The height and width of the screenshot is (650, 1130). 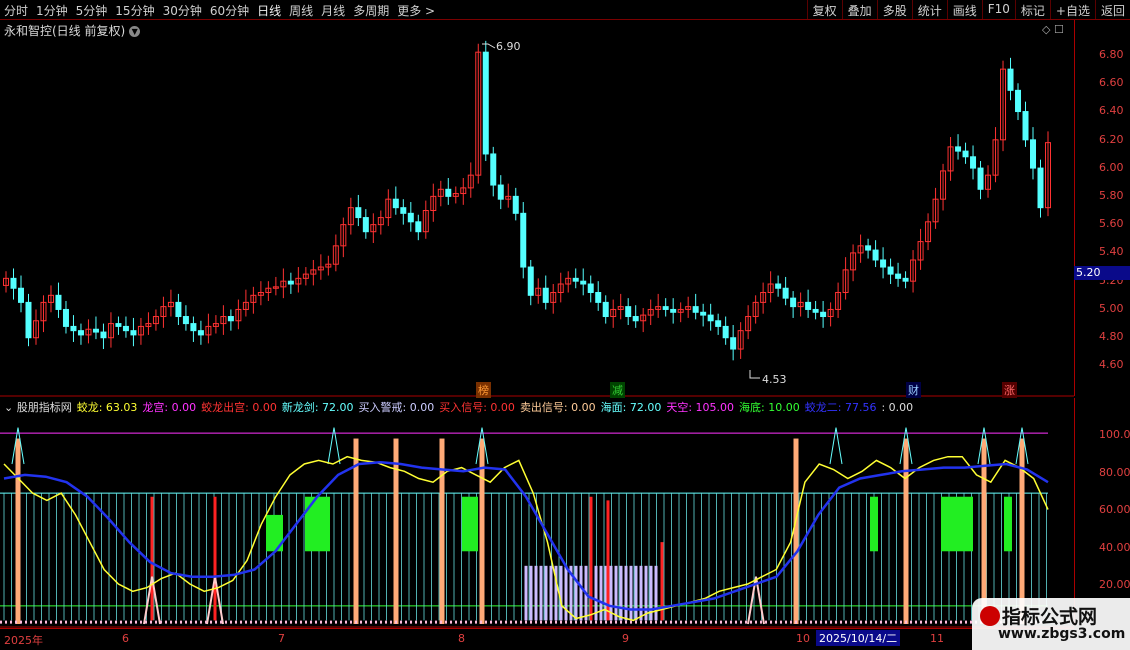 What do you see at coordinates (1051, 624) in the screenshot?
I see `watermark: 指标公式网 www.zbgs3.com` at bounding box center [1051, 624].